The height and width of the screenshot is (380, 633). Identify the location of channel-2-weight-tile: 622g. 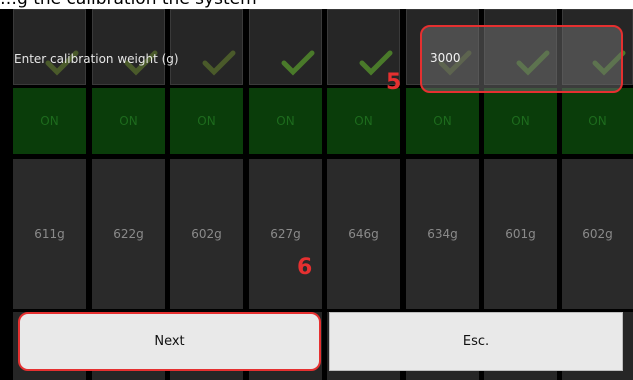
(128, 234).